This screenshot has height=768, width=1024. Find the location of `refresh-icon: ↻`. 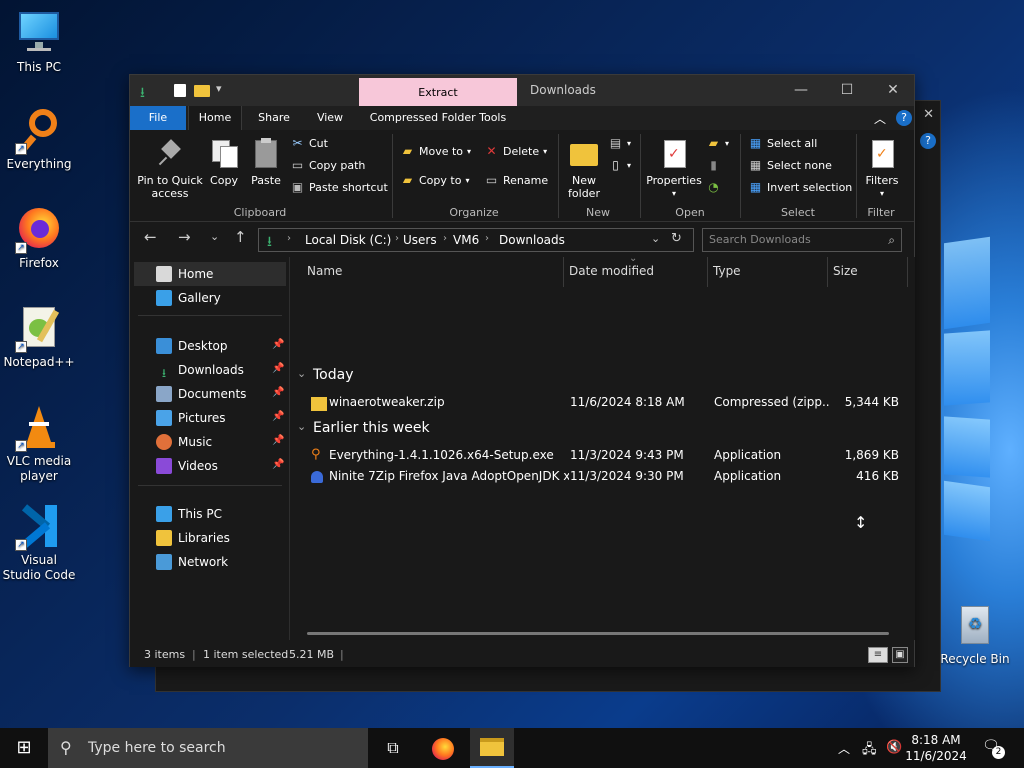

refresh-icon: ↻ is located at coordinates (676, 238).